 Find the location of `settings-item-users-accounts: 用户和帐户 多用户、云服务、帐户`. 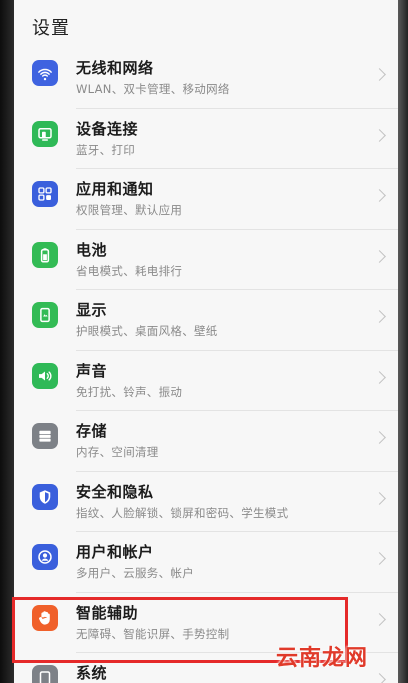

settings-item-users-accounts: 用户和帐户 多用户、云服务、帐户 is located at coordinates (210, 562).